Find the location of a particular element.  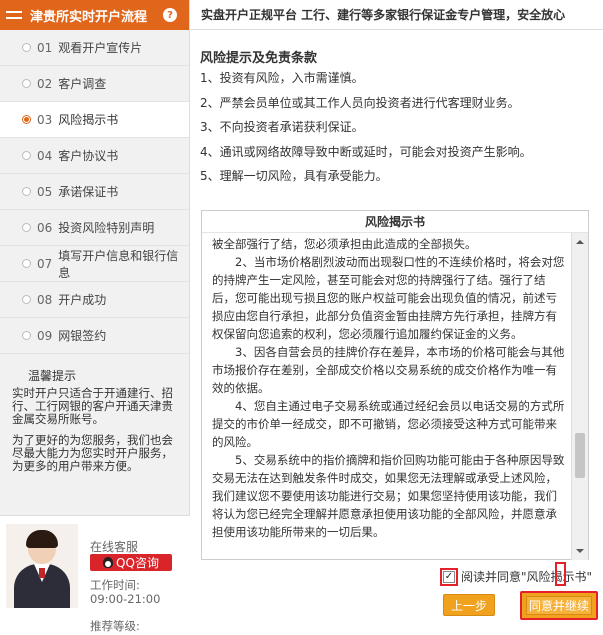

step-active-dot-icon is located at coordinates (26, 119).